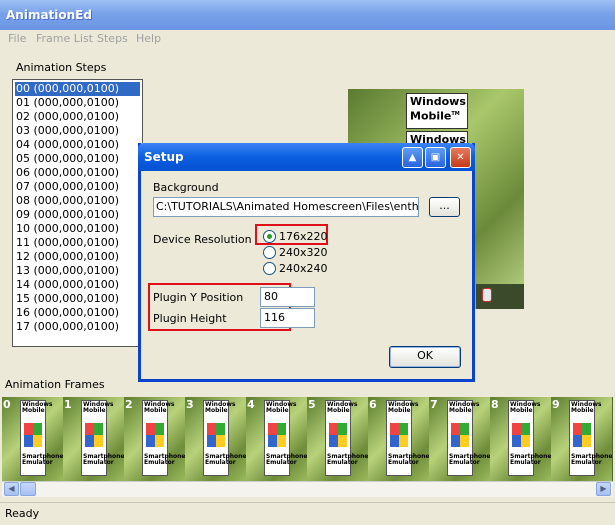 This screenshot has width=615, height=525. I want to click on animation-frame: 6 Windows Mobile Smartphone Emulator, so click(398, 439).